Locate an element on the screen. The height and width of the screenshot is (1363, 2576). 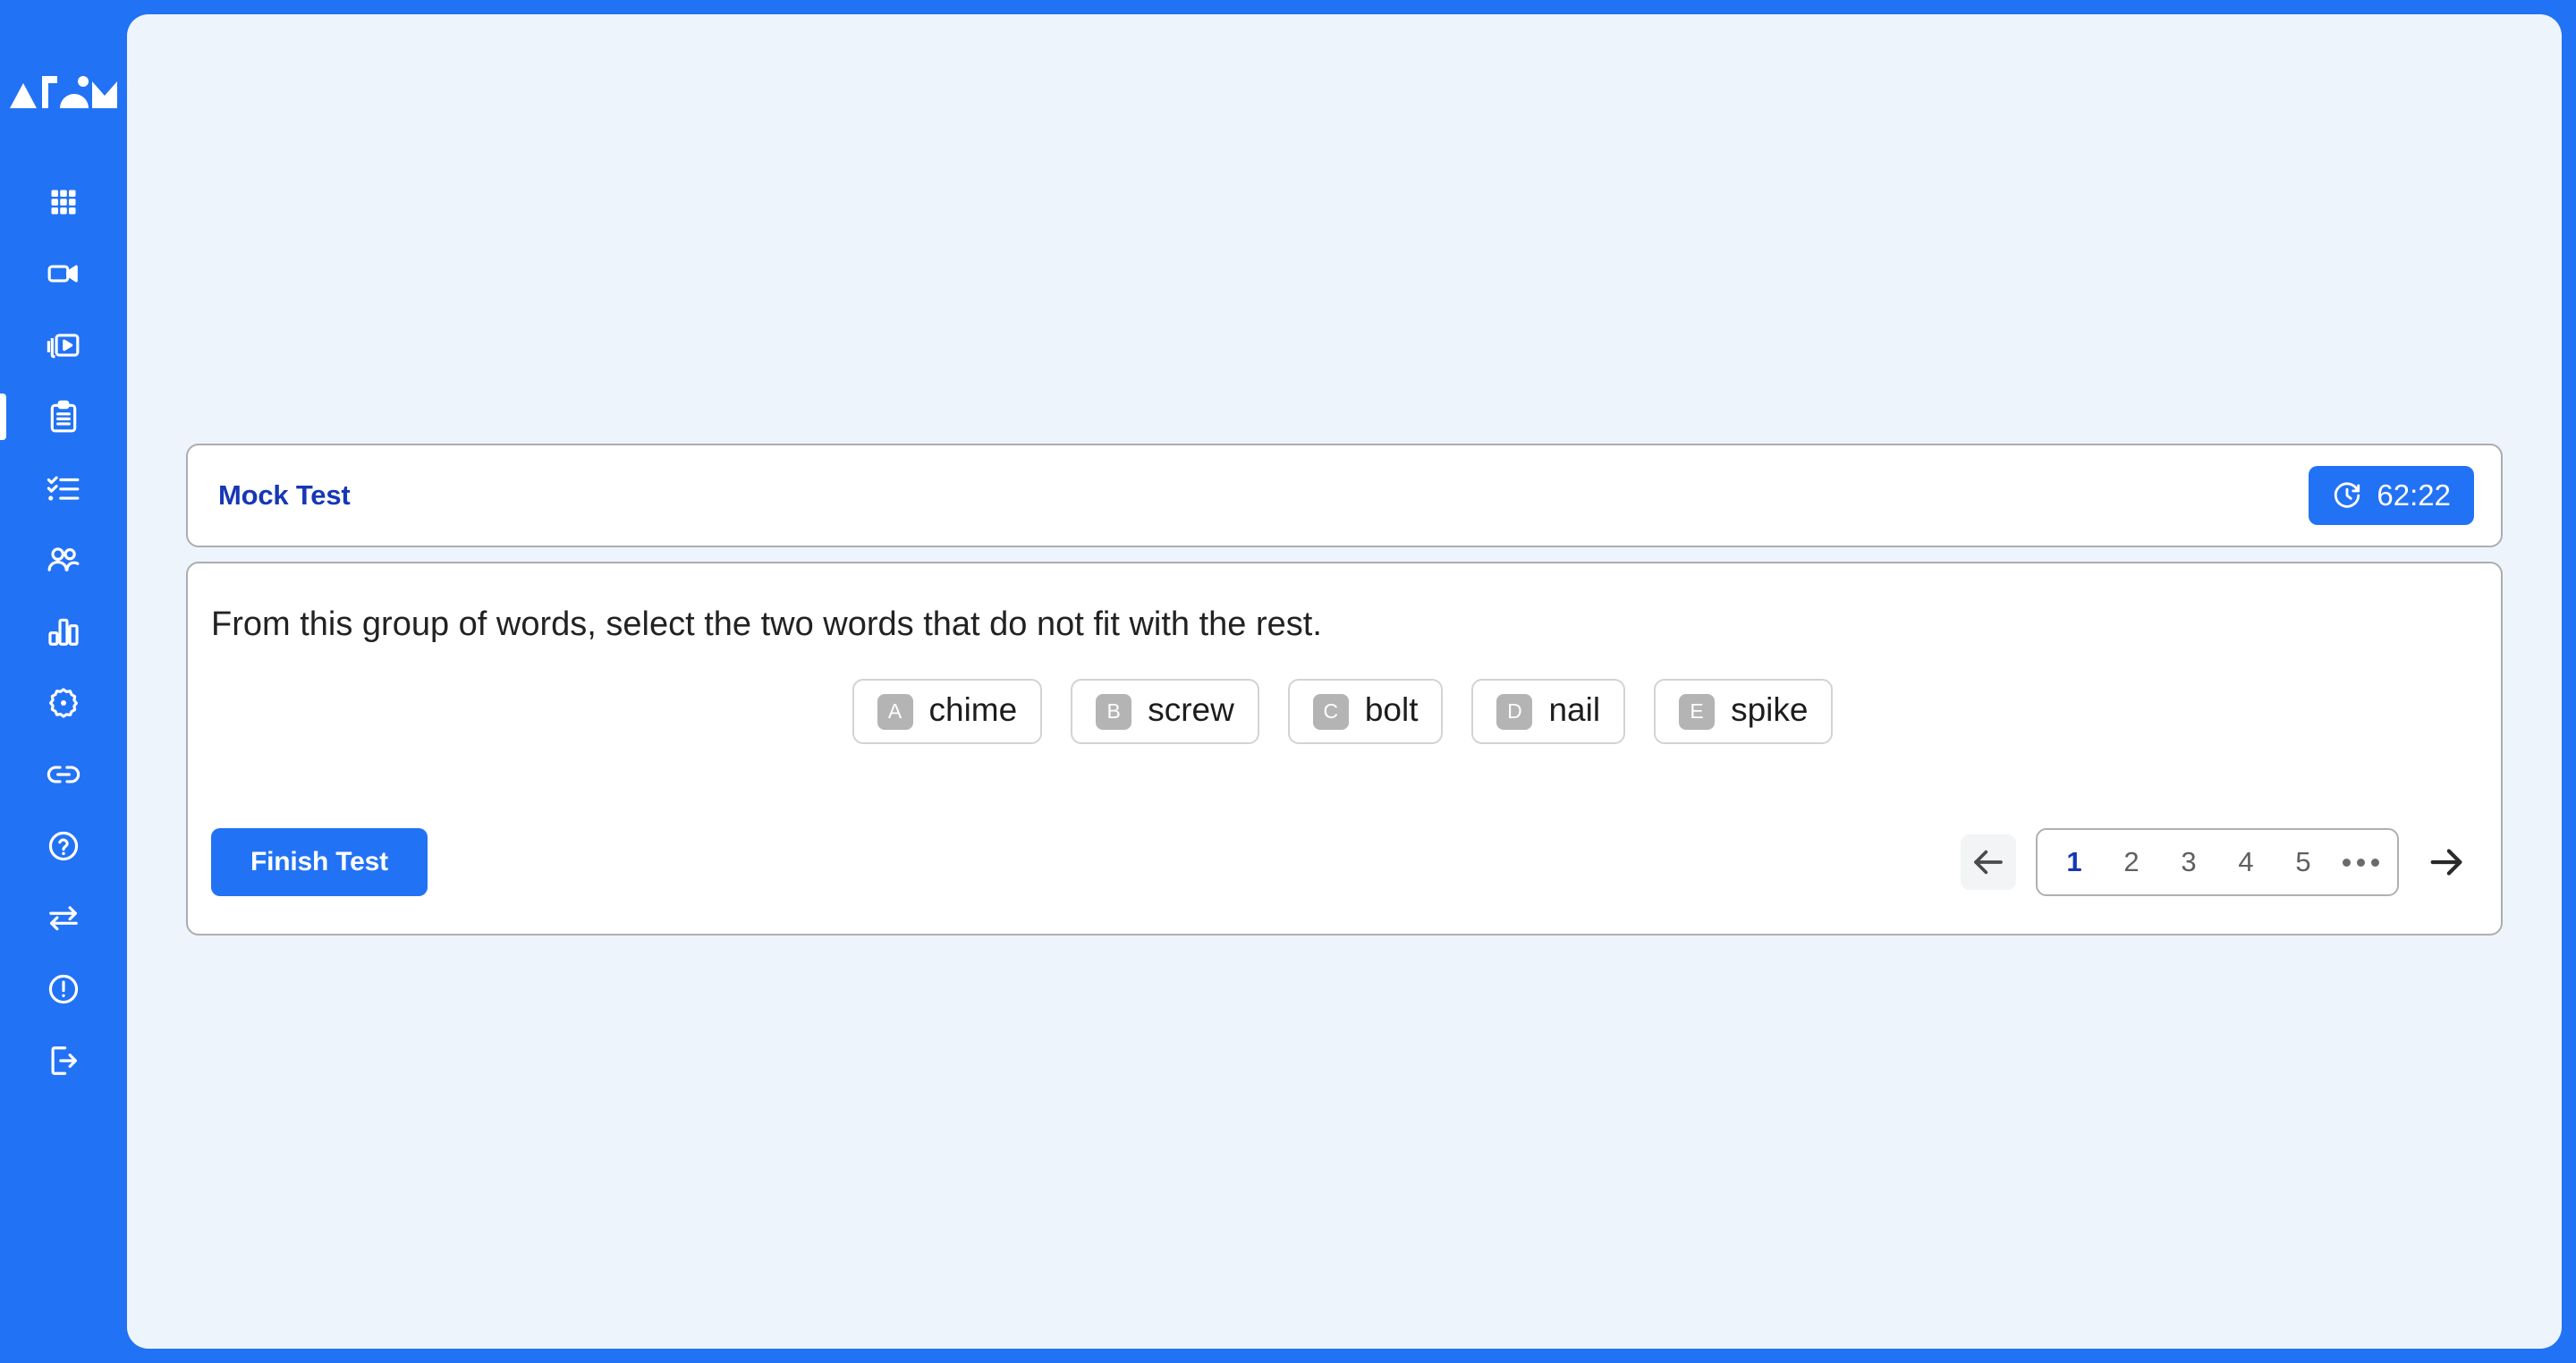
logout-icon is located at coordinates (64, 1061).